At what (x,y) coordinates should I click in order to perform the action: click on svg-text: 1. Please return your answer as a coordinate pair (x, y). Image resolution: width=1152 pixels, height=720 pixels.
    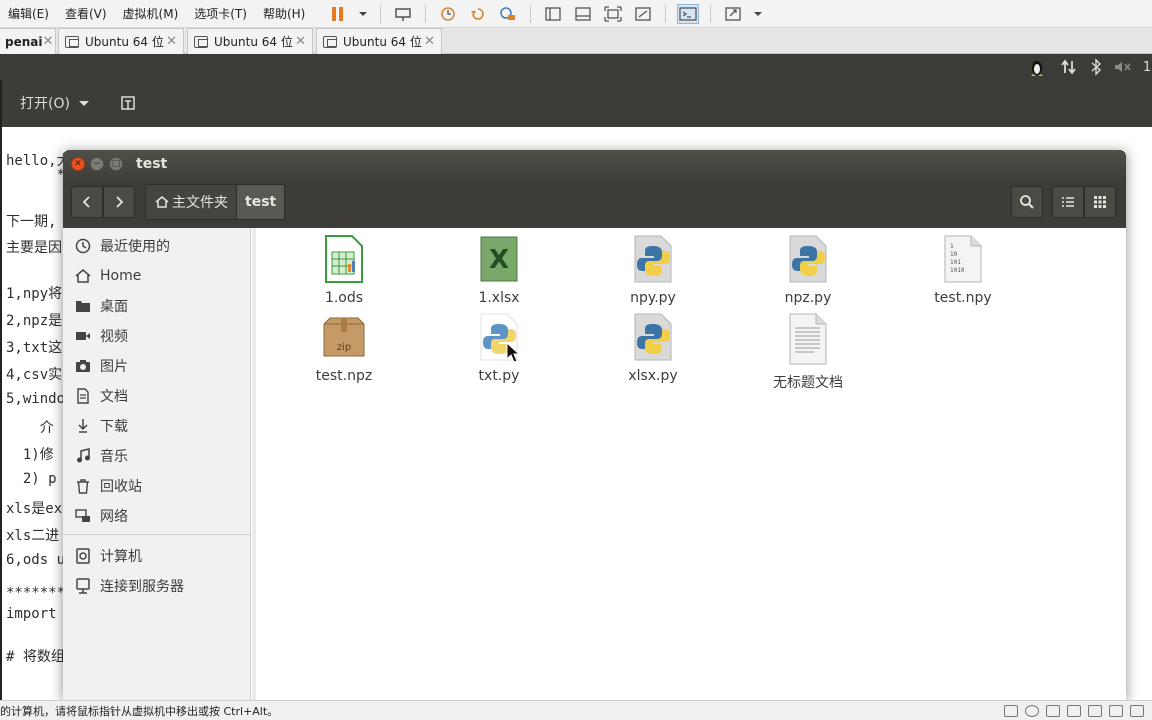
    Looking at the image, I should click on (952, 246).